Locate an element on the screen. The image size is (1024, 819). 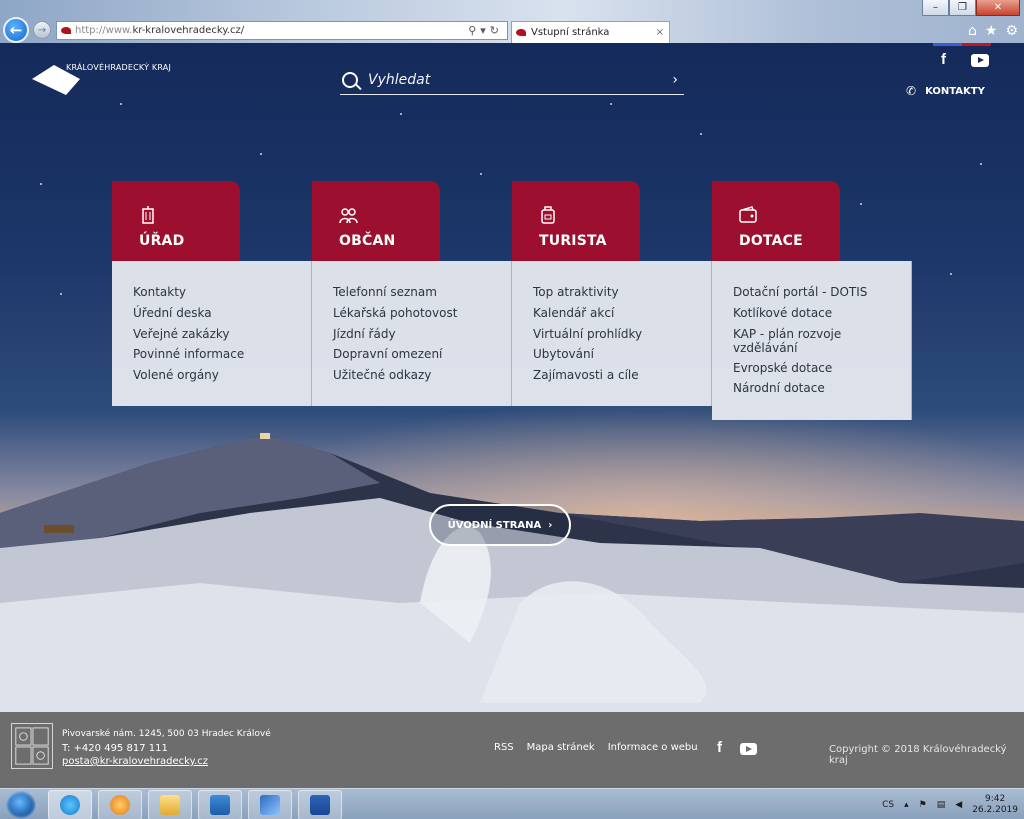
taskbar-file-explorer is located at coordinates (170, 804).